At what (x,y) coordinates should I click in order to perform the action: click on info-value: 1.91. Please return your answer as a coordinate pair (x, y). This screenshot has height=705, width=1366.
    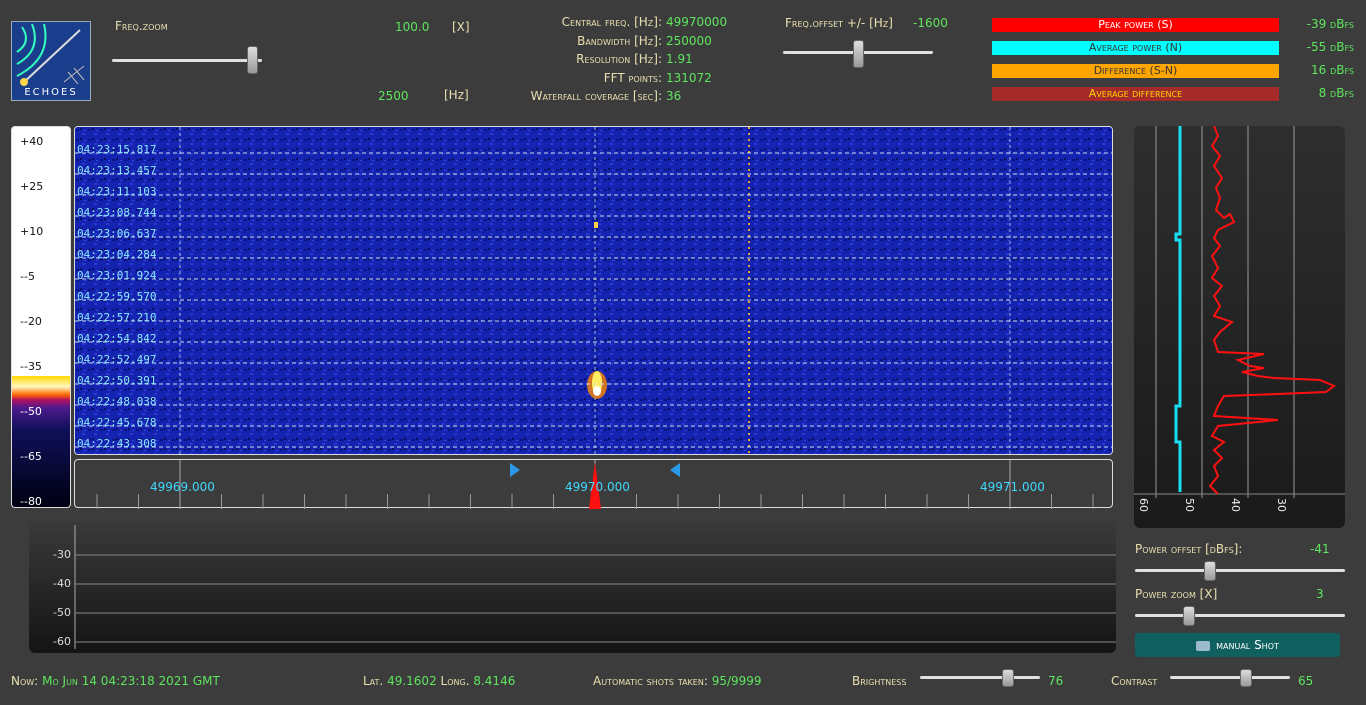
    Looking at the image, I should click on (679, 59).